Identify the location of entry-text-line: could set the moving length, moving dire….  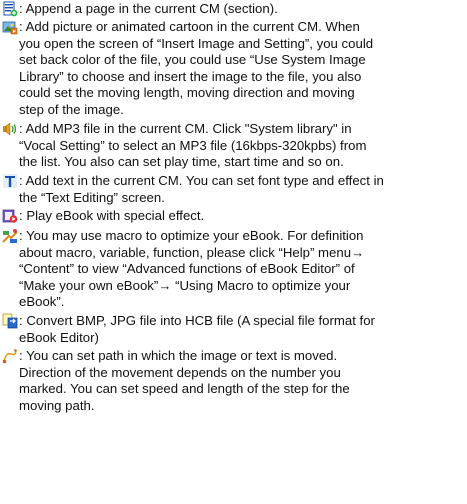
(187, 93).